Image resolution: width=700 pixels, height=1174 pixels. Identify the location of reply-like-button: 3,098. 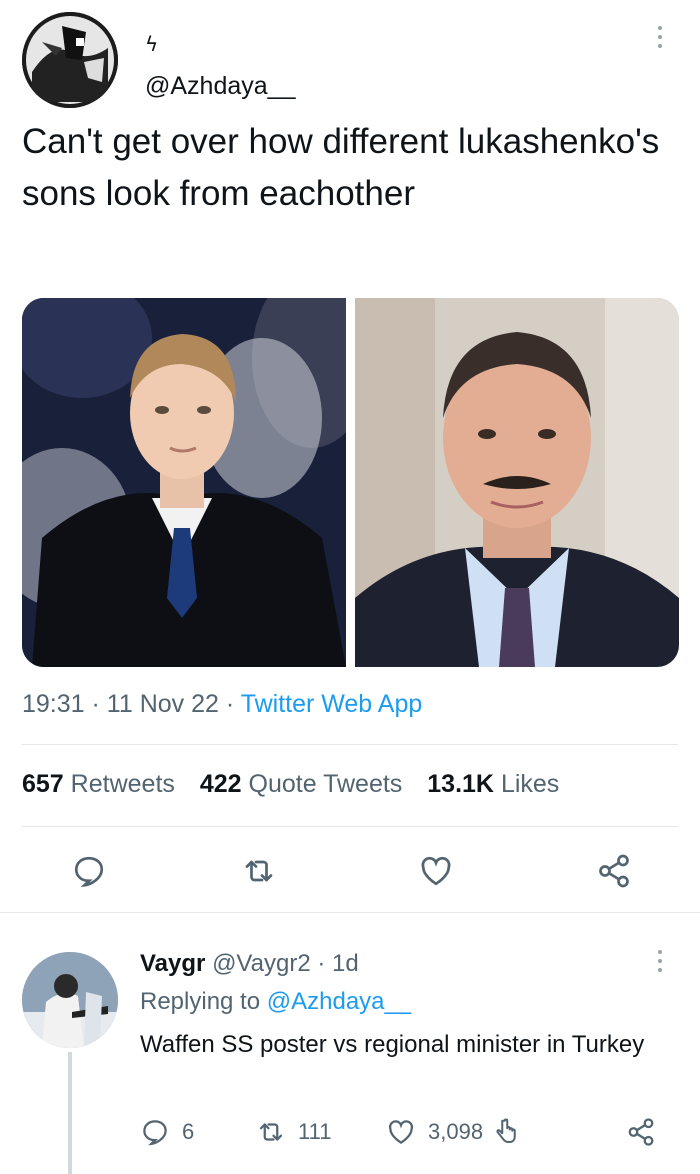
(459, 1132).